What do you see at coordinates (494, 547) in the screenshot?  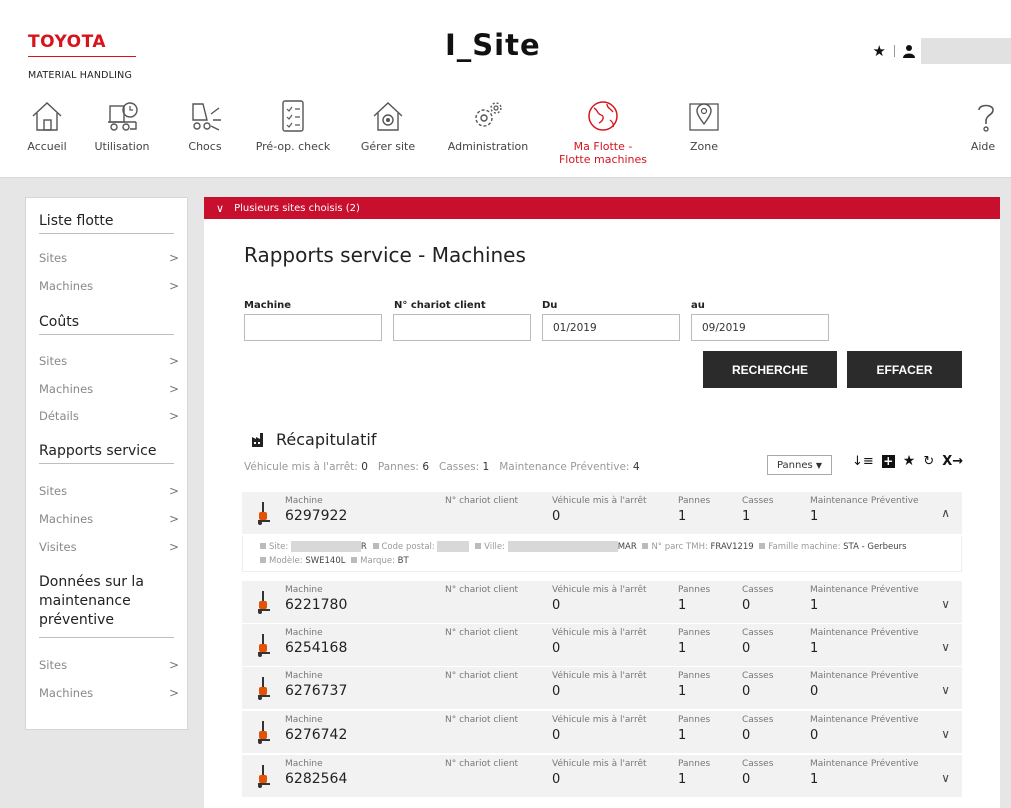 I see `city-label: Ville:` at bounding box center [494, 547].